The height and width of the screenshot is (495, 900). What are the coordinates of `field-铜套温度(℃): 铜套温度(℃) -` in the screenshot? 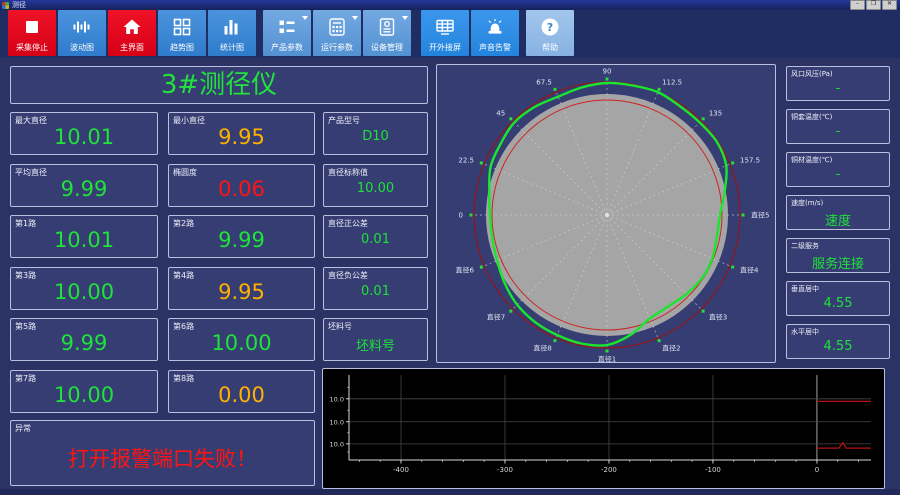 It's located at (838, 126).